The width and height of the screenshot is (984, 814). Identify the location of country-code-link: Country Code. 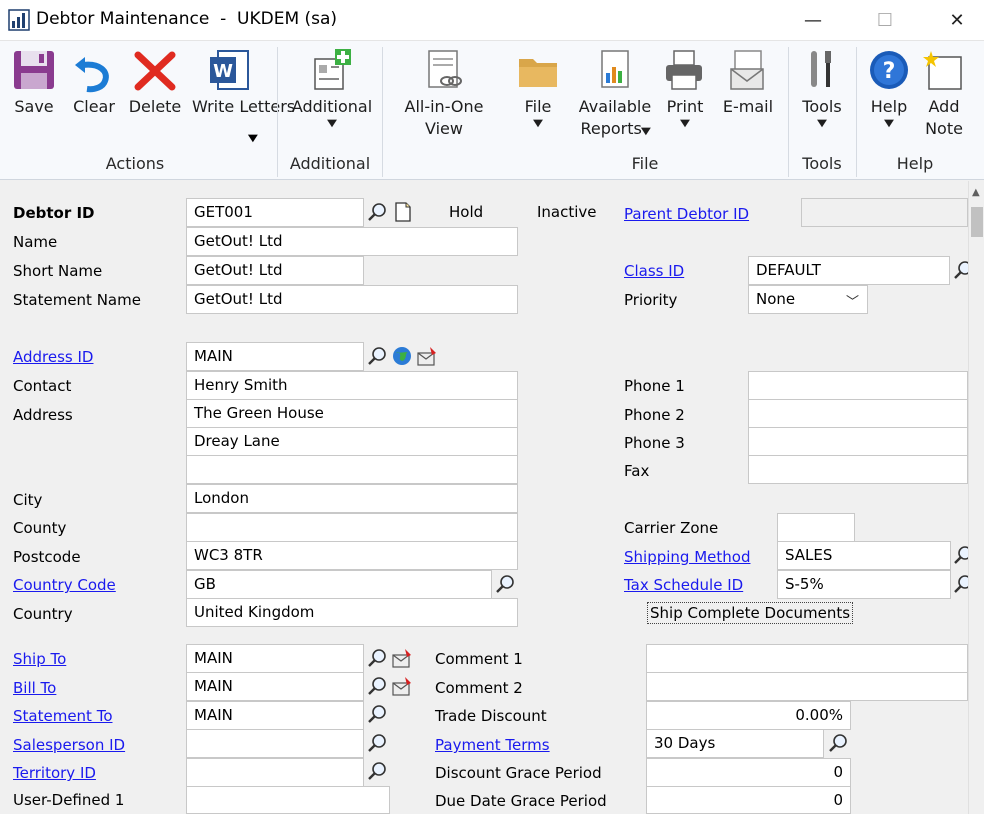
(64, 585).